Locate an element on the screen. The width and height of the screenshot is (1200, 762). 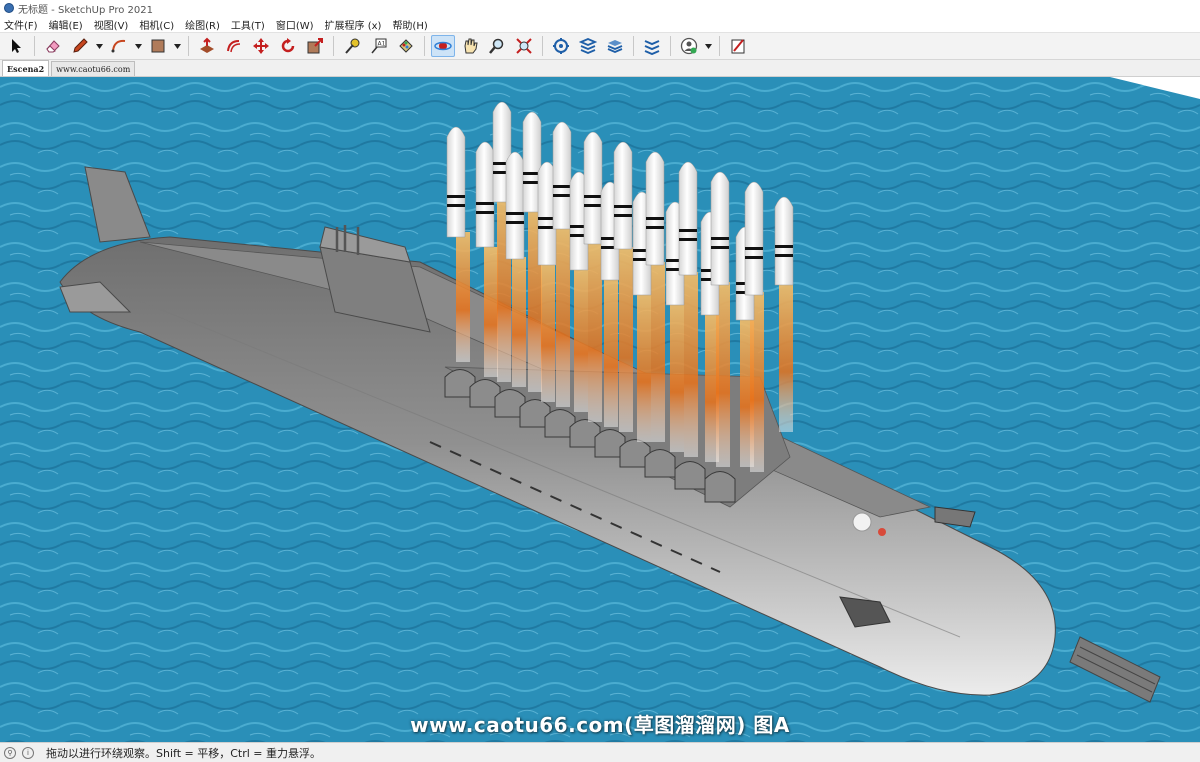
extension-warehouse-button is located at coordinates (588, 46).